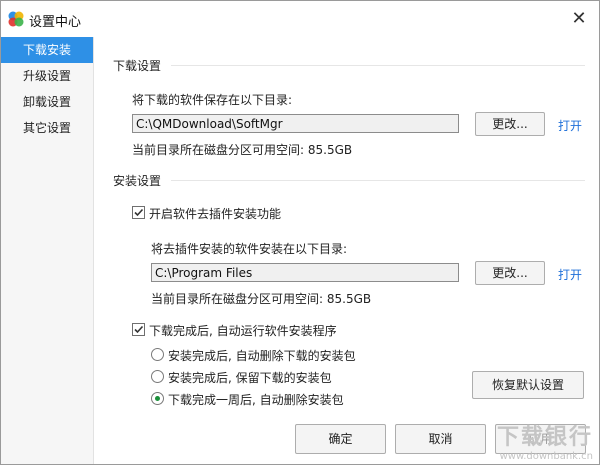 The height and width of the screenshot is (465, 600). Describe the element at coordinates (256, 400) in the screenshot. I see `option-delete-after-week-label: 下载完成一周后, 自动删除安装包` at that location.